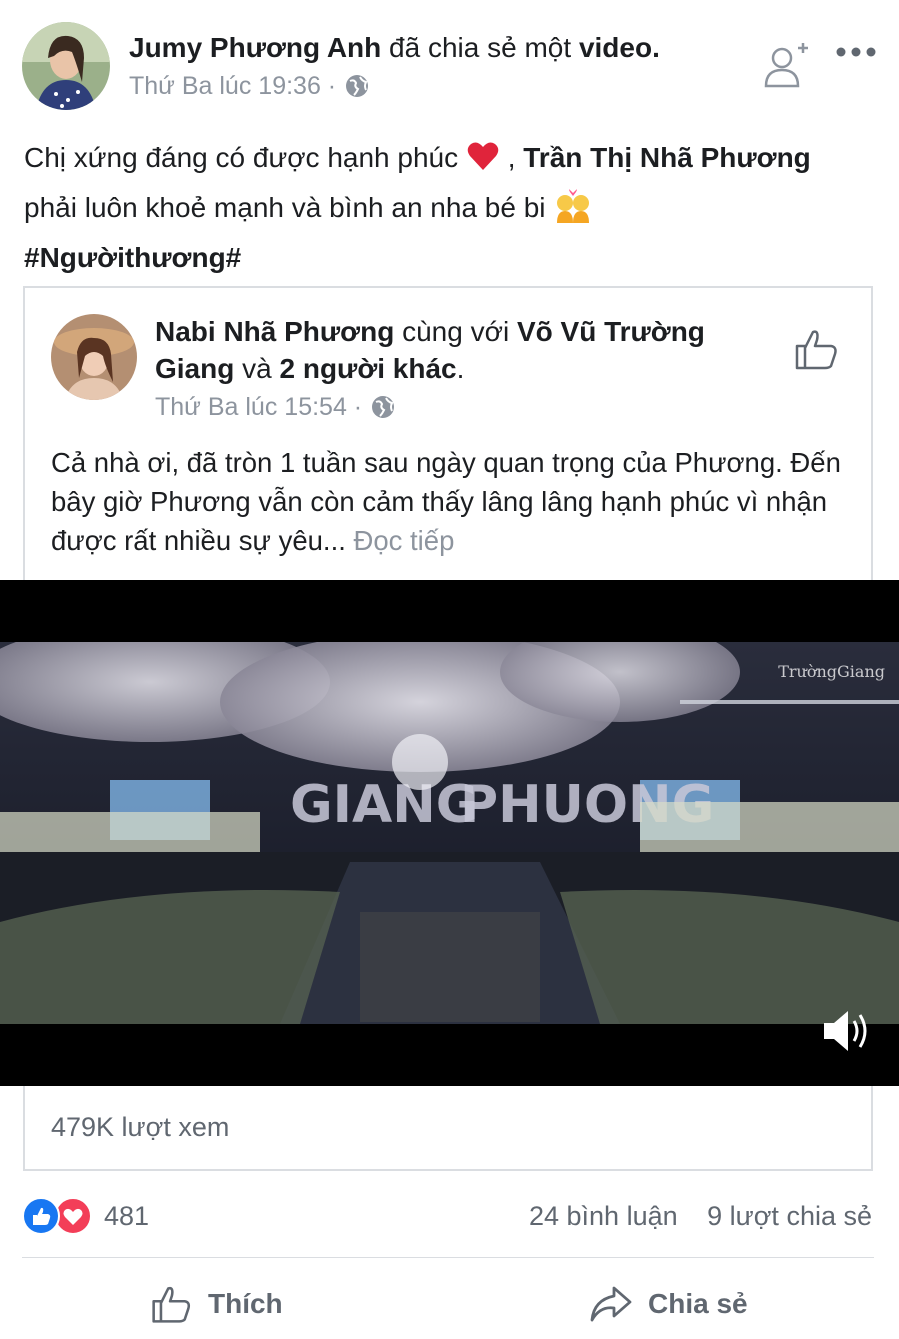 The width and height of the screenshot is (899, 1339). I want to click on post-meta: Thứ Ba lúc 19:36 ·, so click(249, 86).